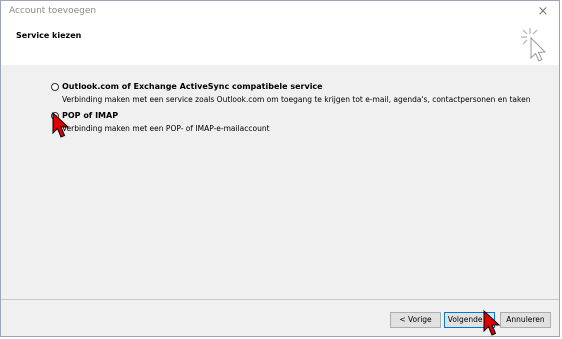 The width and height of the screenshot is (562, 339). What do you see at coordinates (53, 11) in the screenshot?
I see `window-title: Account toevoegen` at bounding box center [53, 11].